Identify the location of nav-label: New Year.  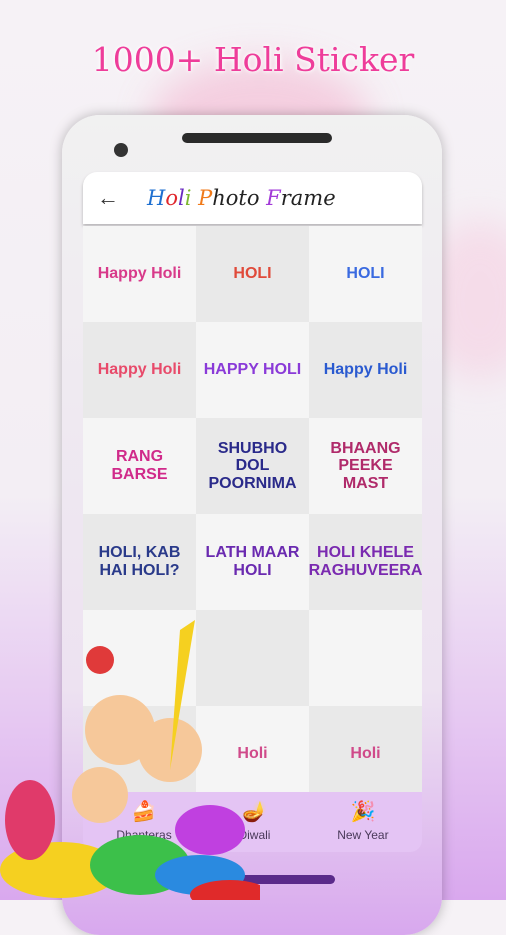
(363, 835).